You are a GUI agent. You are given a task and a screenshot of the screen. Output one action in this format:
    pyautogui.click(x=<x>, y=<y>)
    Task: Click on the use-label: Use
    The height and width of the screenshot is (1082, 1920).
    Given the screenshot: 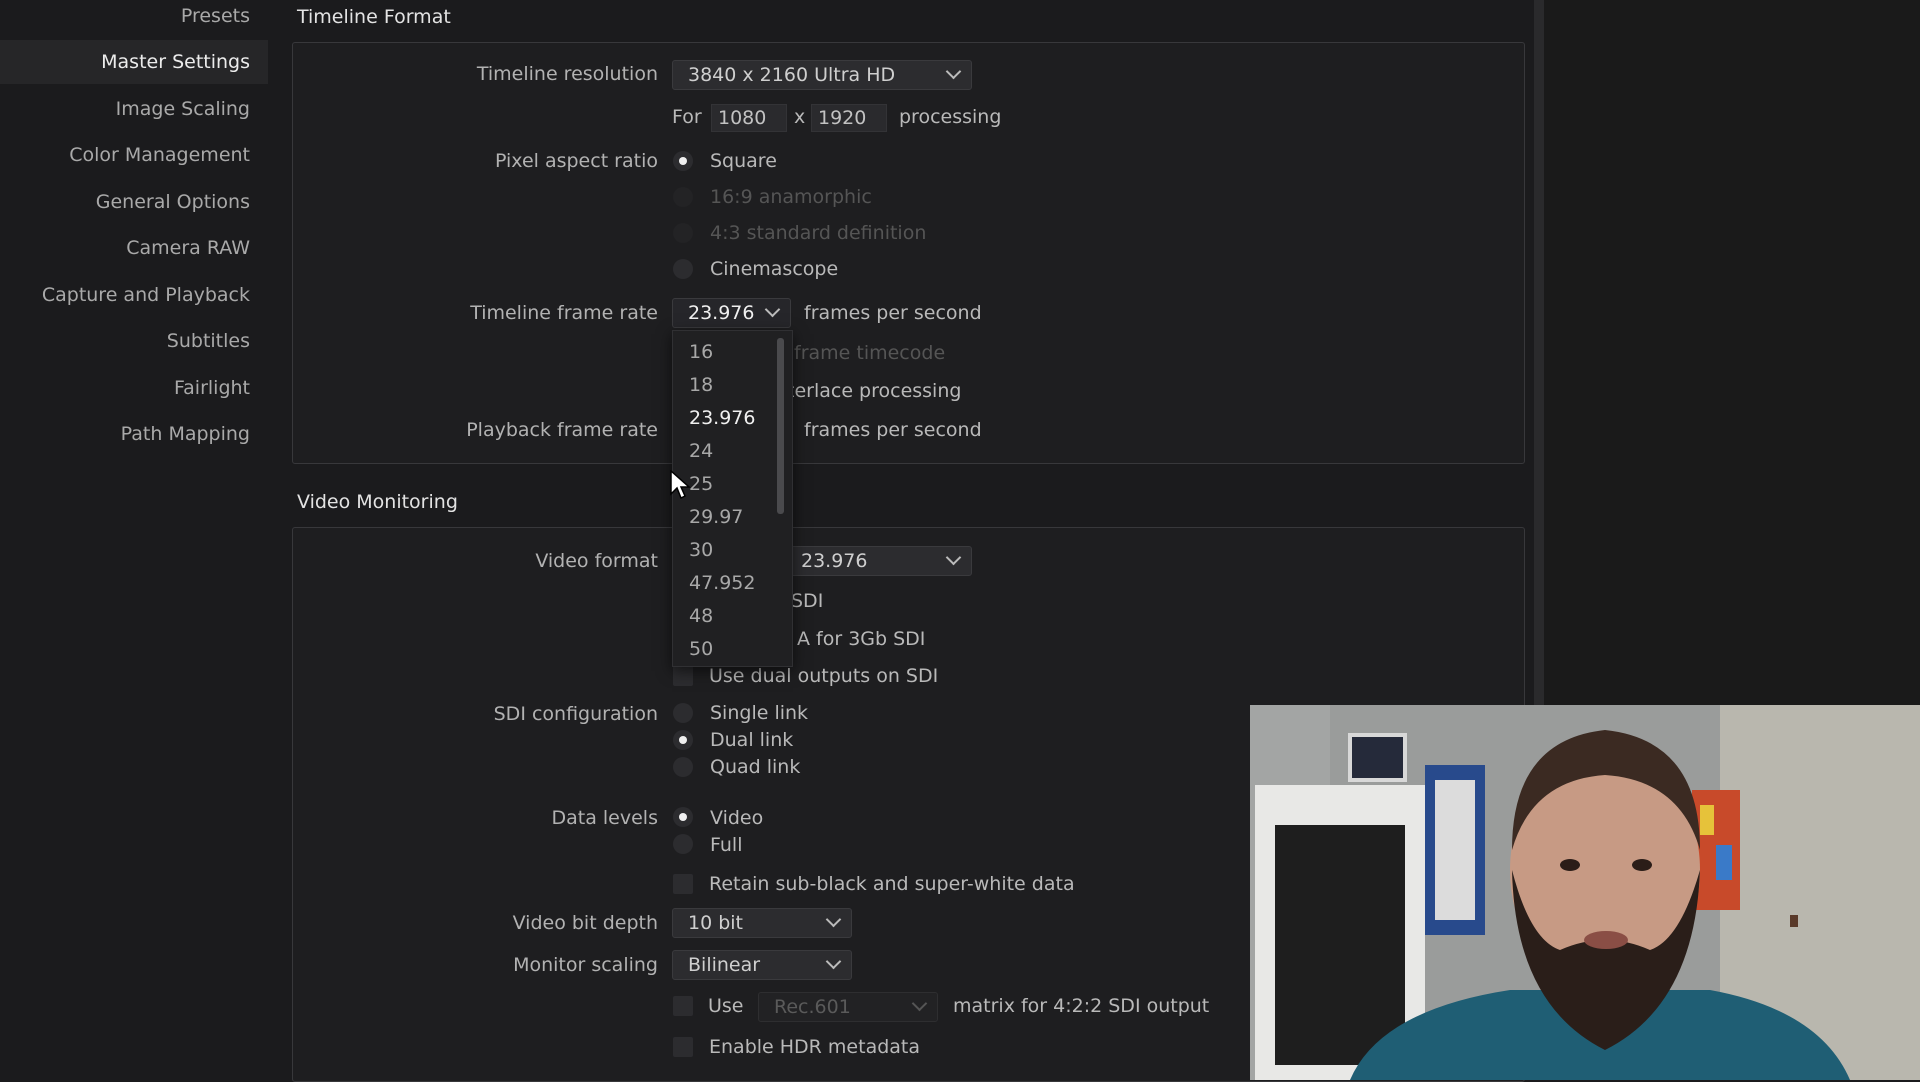 What is the action you would take?
    pyautogui.click(x=726, y=1006)
    